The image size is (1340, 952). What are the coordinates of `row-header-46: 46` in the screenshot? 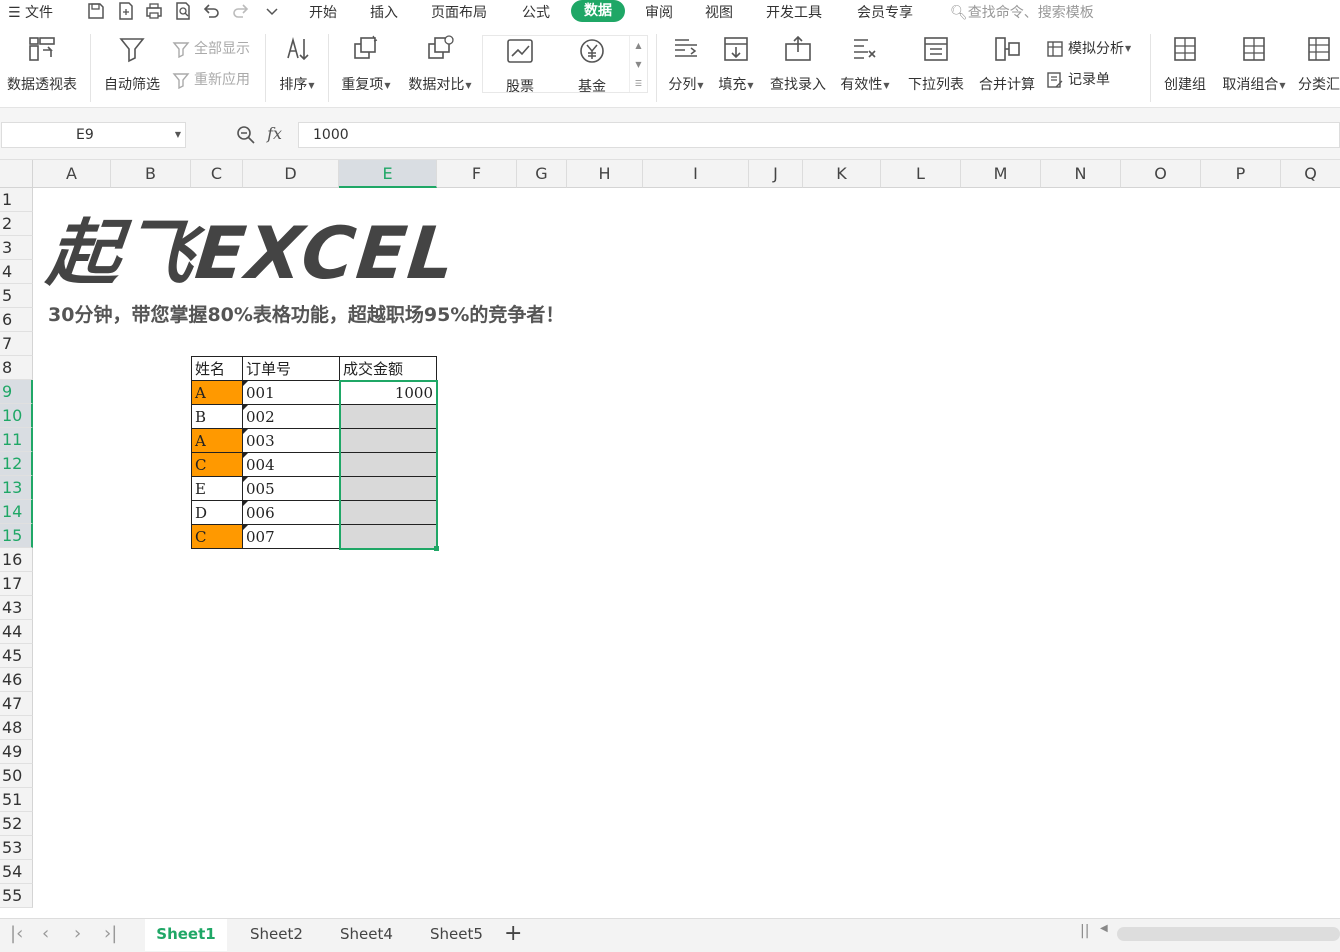 It's located at (16, 680).